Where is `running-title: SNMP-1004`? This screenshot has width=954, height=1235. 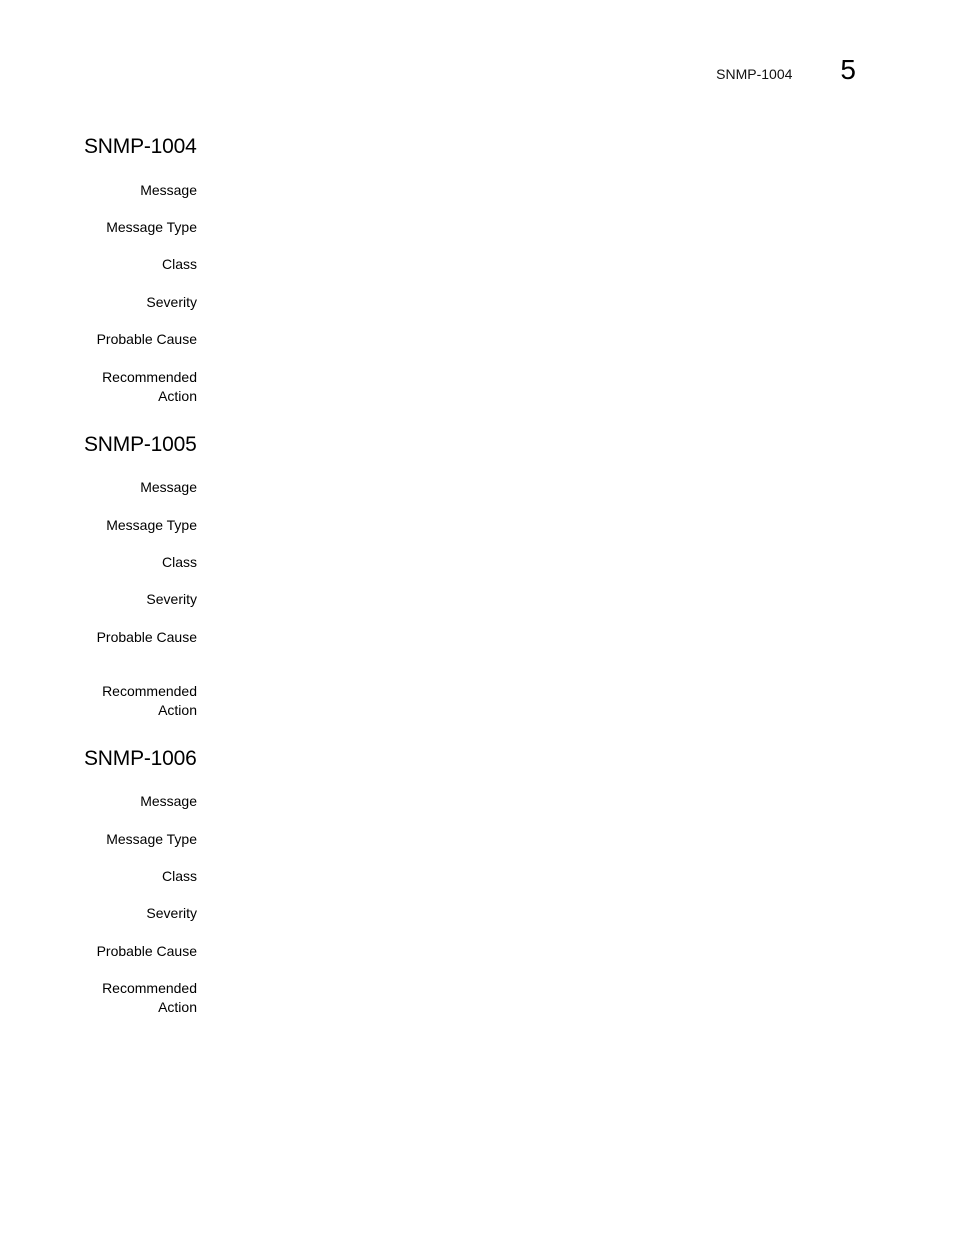 running-title: SNMP-1004 is located at coordinates (754, 74).